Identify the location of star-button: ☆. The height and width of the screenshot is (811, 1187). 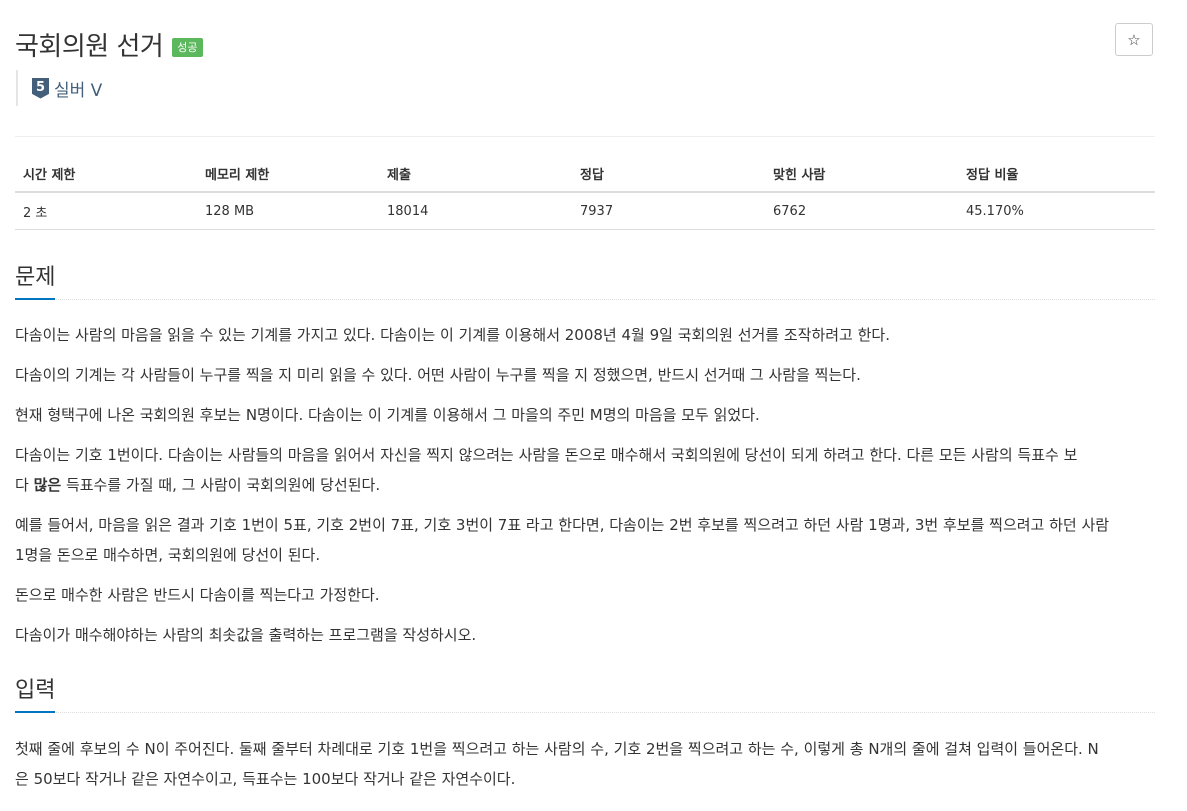
(1134, 39).